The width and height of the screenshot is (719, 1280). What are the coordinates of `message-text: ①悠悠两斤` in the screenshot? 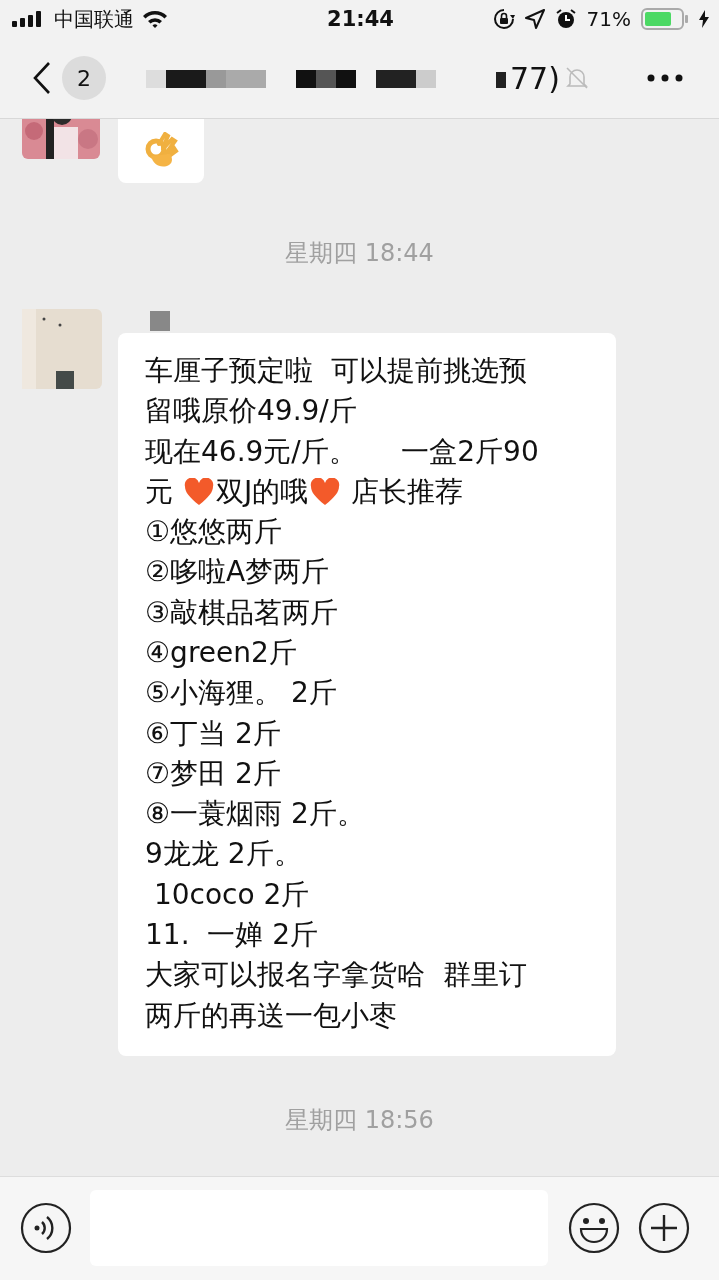 It's located at (214, 532).